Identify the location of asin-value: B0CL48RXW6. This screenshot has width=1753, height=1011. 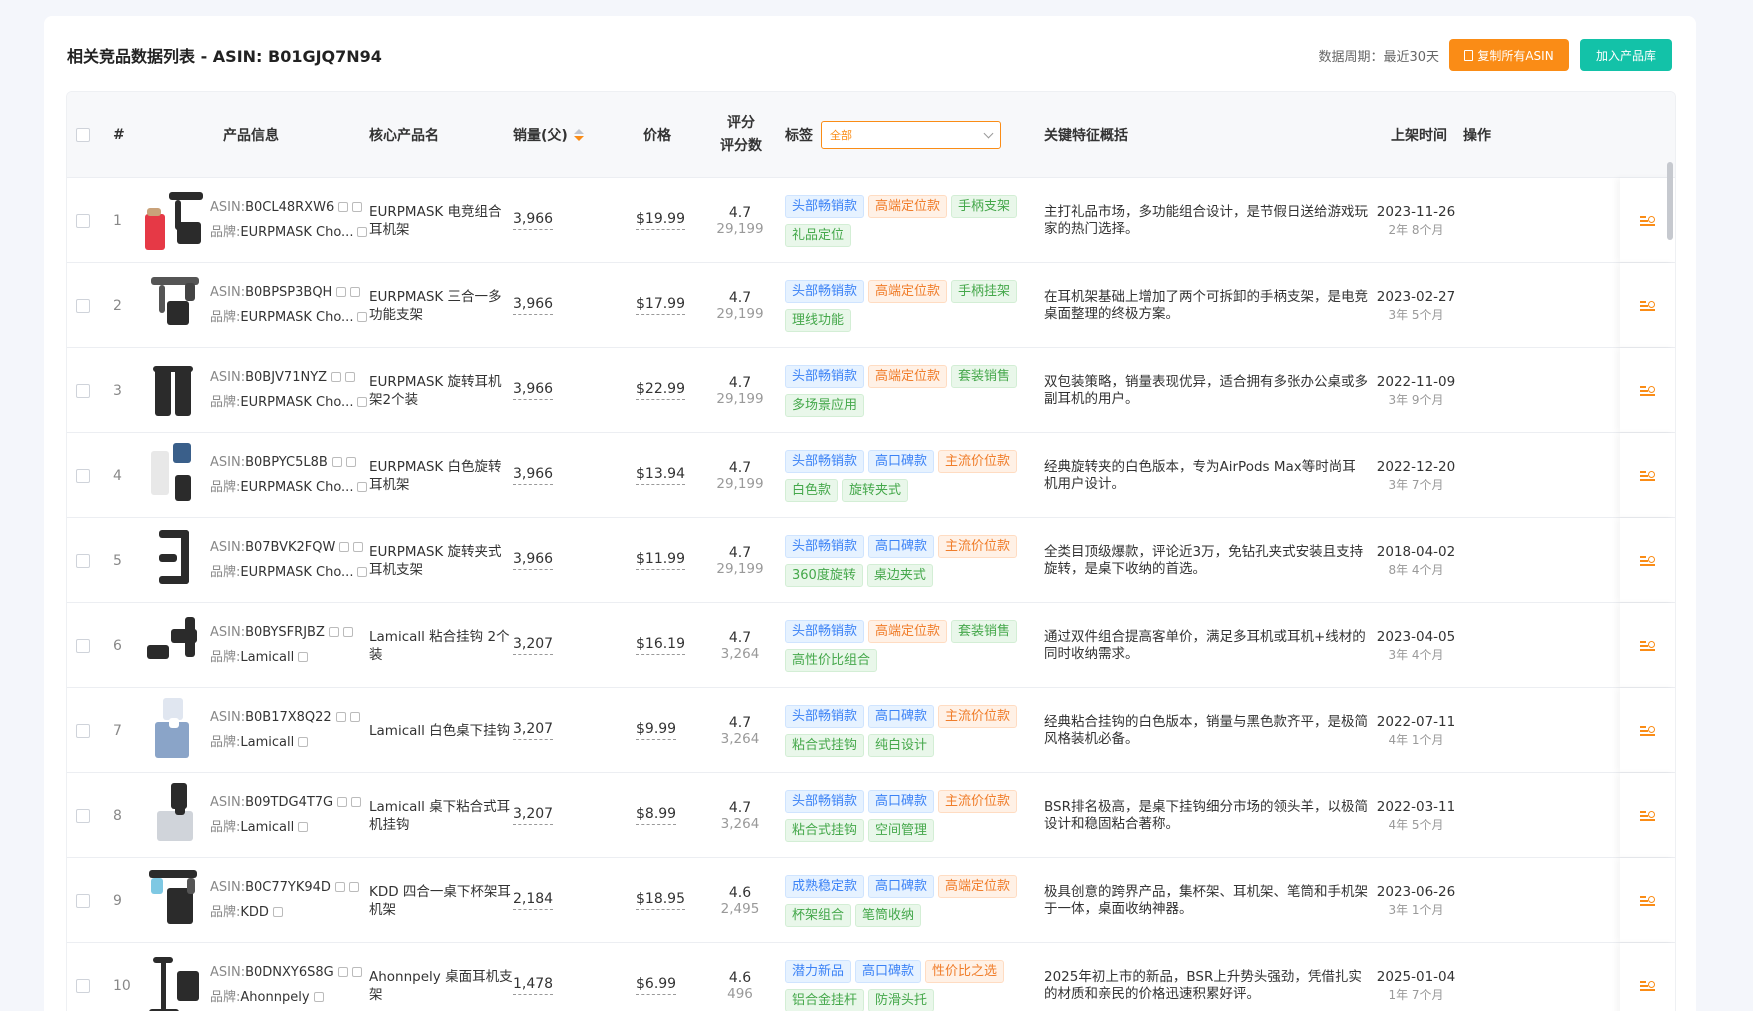
(289, 207).